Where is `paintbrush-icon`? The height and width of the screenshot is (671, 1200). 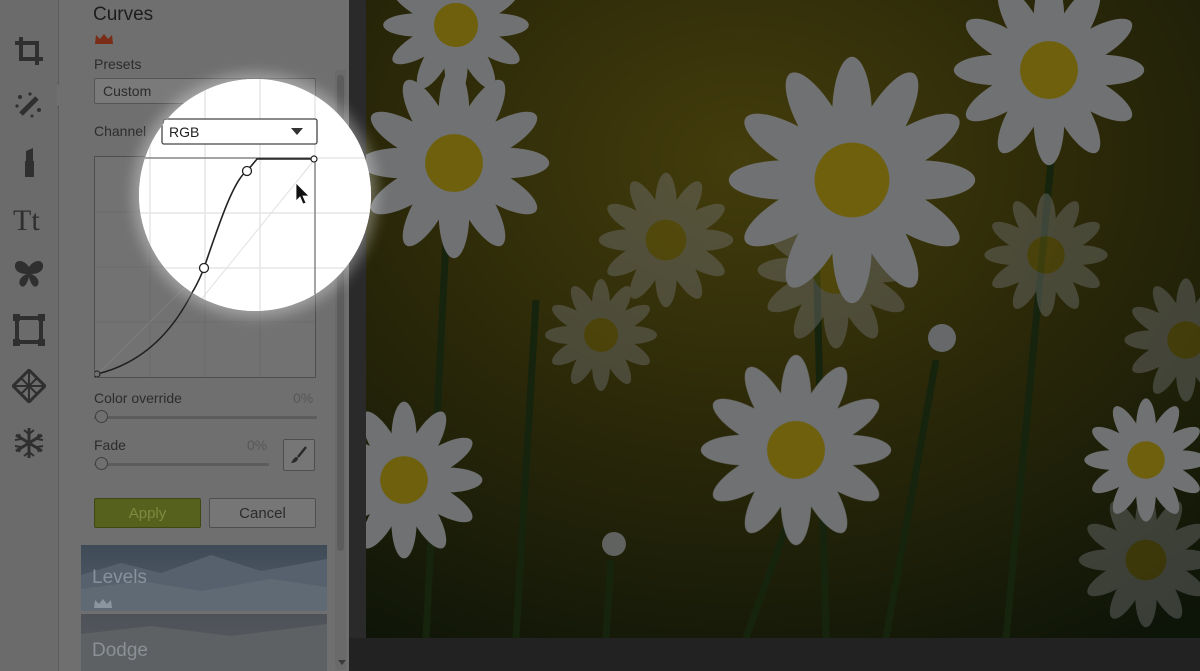
paintbrush-icon is located at coordinates (299, 454).